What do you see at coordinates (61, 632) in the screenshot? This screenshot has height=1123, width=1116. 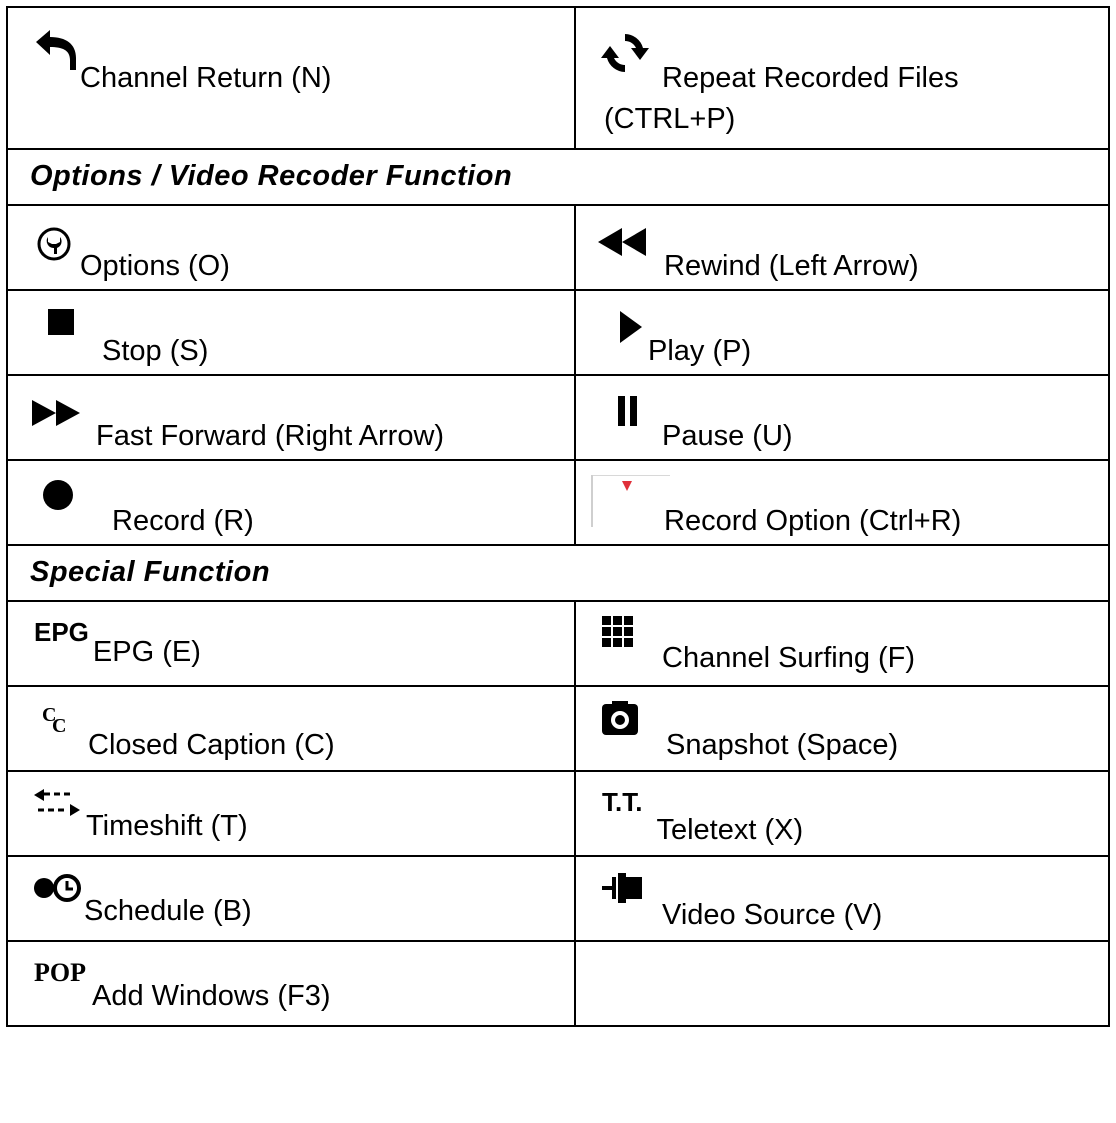 I see `epg-icon: EPG` at bounding box center [61, 632].